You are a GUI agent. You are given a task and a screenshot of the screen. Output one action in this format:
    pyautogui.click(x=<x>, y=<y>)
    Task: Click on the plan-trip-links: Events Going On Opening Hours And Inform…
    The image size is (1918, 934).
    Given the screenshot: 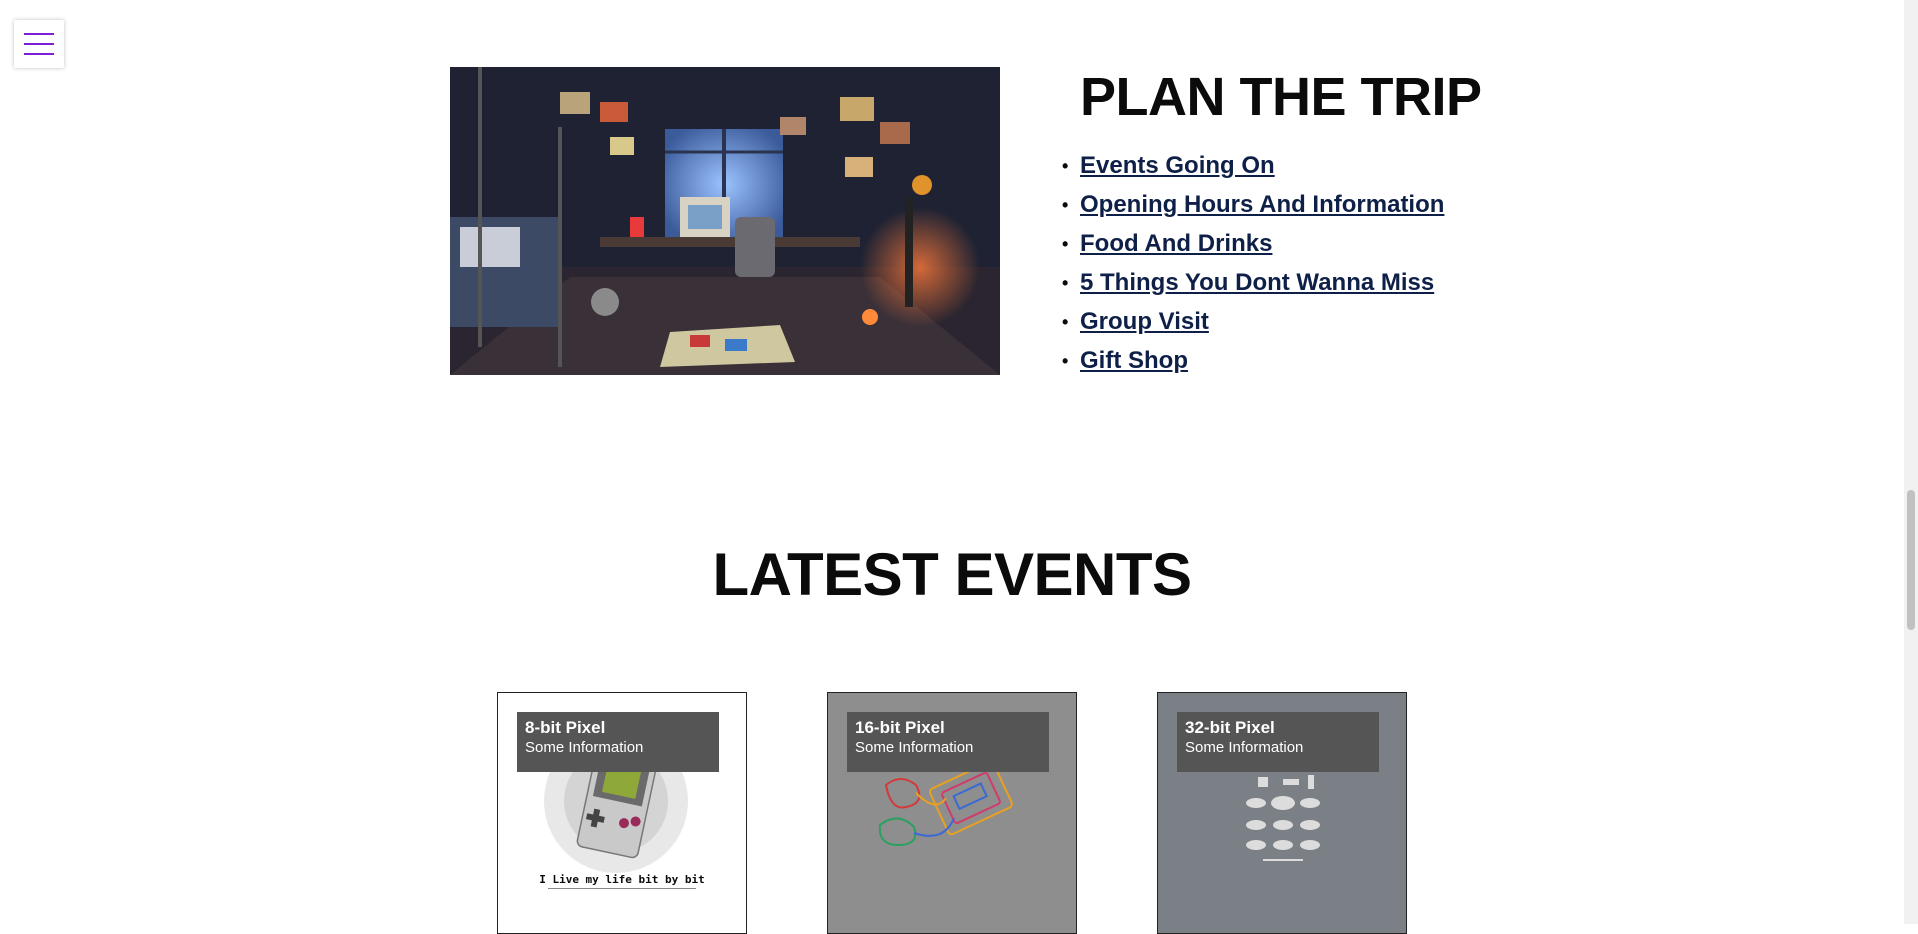 What is the action you would take?
    pyautogui.click(x=1253, y=265)
    